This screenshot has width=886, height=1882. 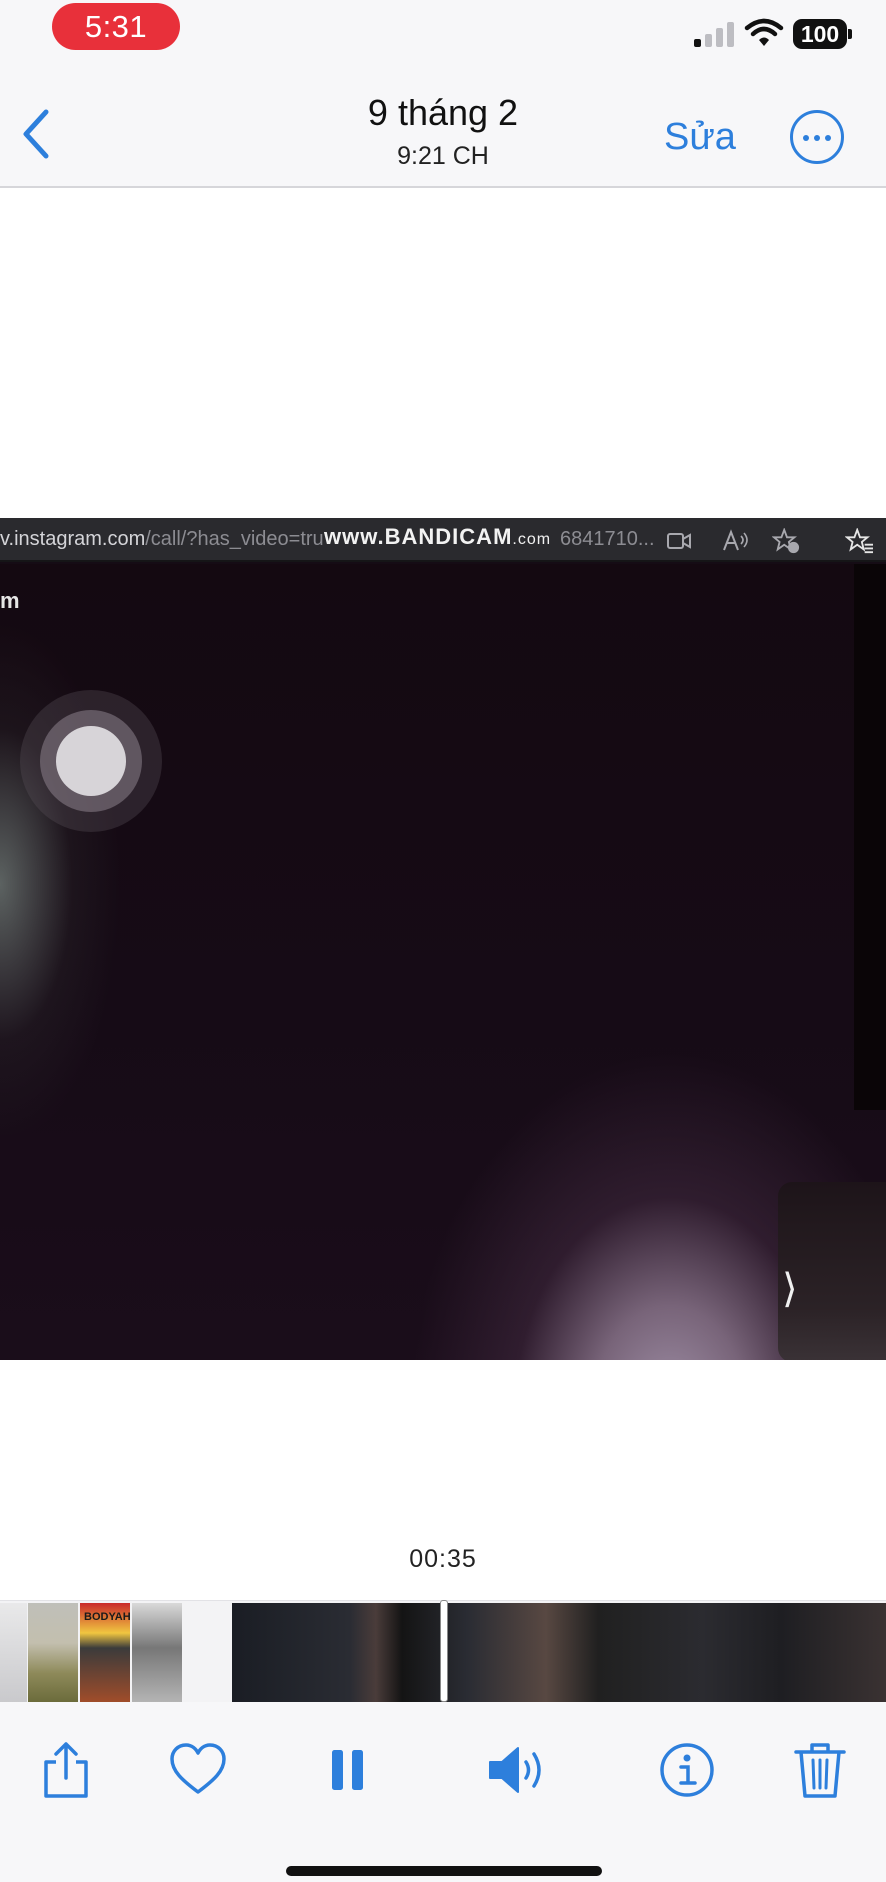 What do you see at coordinates (444, 1871) in the screenshot?
I see `home-indicator` at bounding box center [444, 1871].